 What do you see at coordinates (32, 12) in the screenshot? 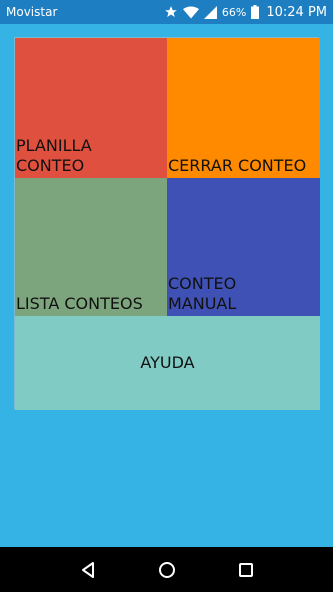
I see `carrier-name: Movistar` at bounding box center [32, 12].